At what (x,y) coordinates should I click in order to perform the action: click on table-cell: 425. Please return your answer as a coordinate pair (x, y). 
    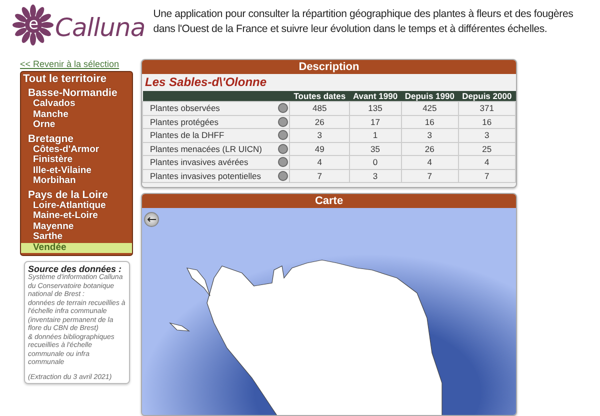
    Looking at the image, I should click on (429, 108).